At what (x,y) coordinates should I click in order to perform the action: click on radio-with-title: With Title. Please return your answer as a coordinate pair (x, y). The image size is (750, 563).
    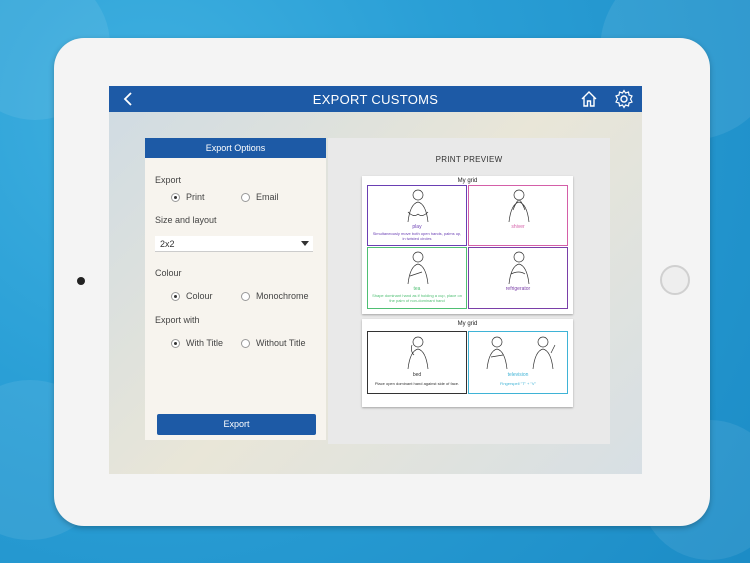
    Looking at the image, I should click on (197, 343).